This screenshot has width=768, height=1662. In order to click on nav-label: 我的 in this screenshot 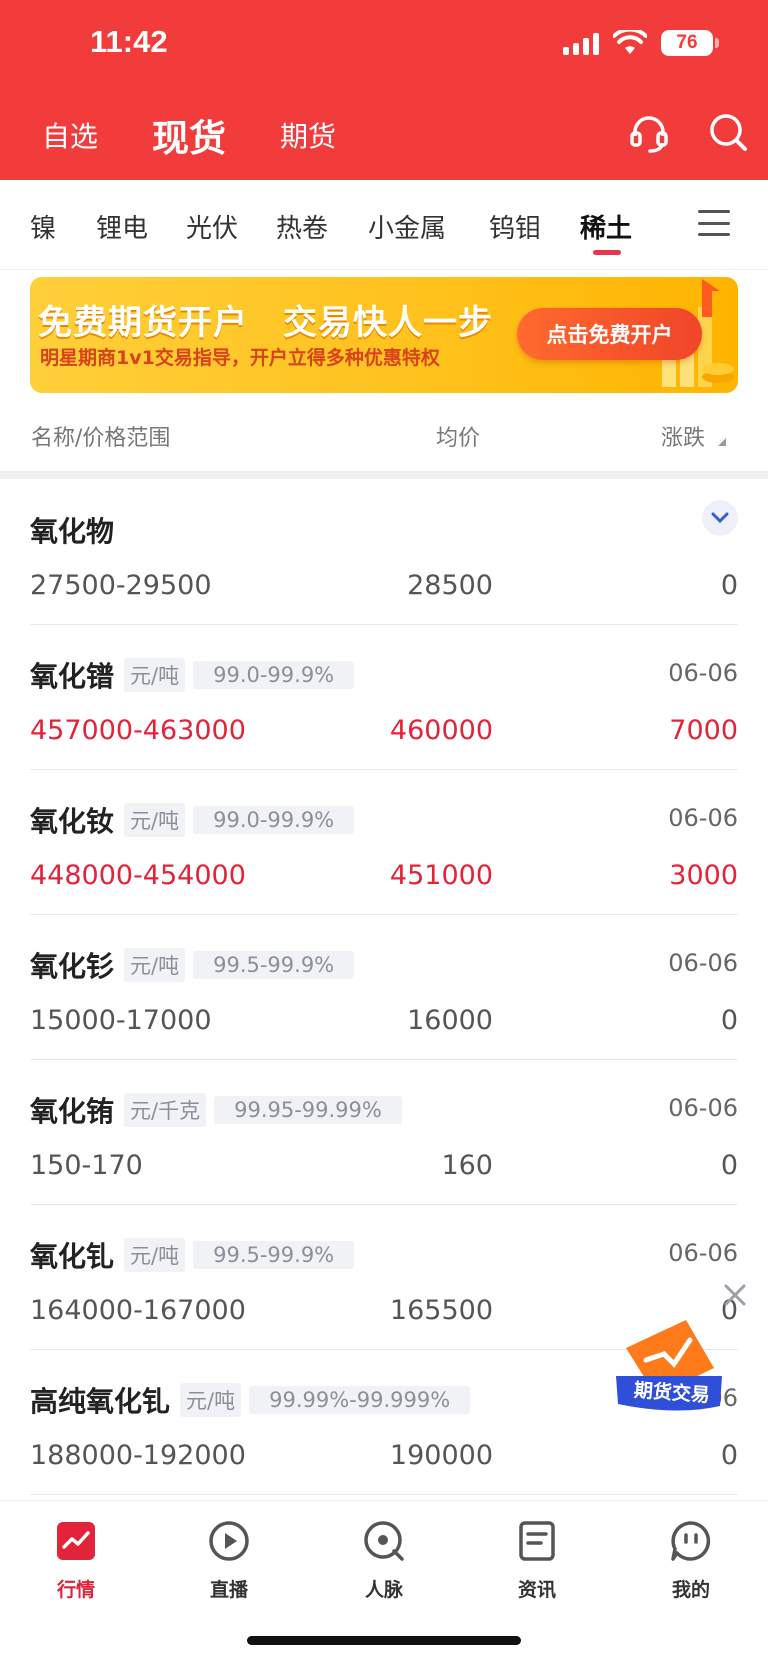, I will do `click(690, 1590)`.